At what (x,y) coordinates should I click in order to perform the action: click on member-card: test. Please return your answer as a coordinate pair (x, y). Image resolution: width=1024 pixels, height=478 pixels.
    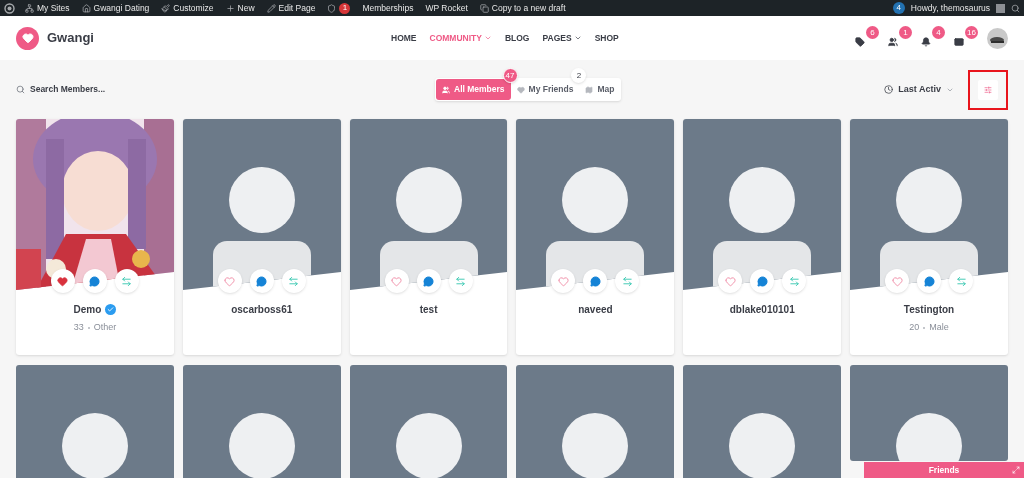
    Looking at the image, I should click on (428, 237).